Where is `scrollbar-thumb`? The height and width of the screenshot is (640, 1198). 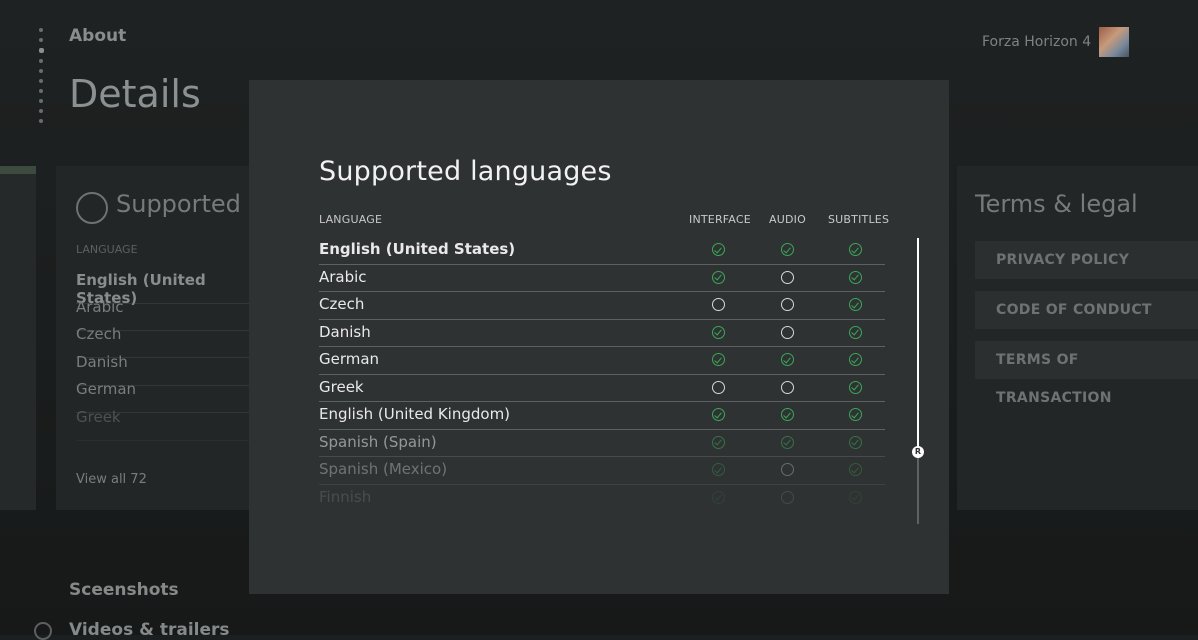 scrollbar-thumb is located at coordinates (918, 345).